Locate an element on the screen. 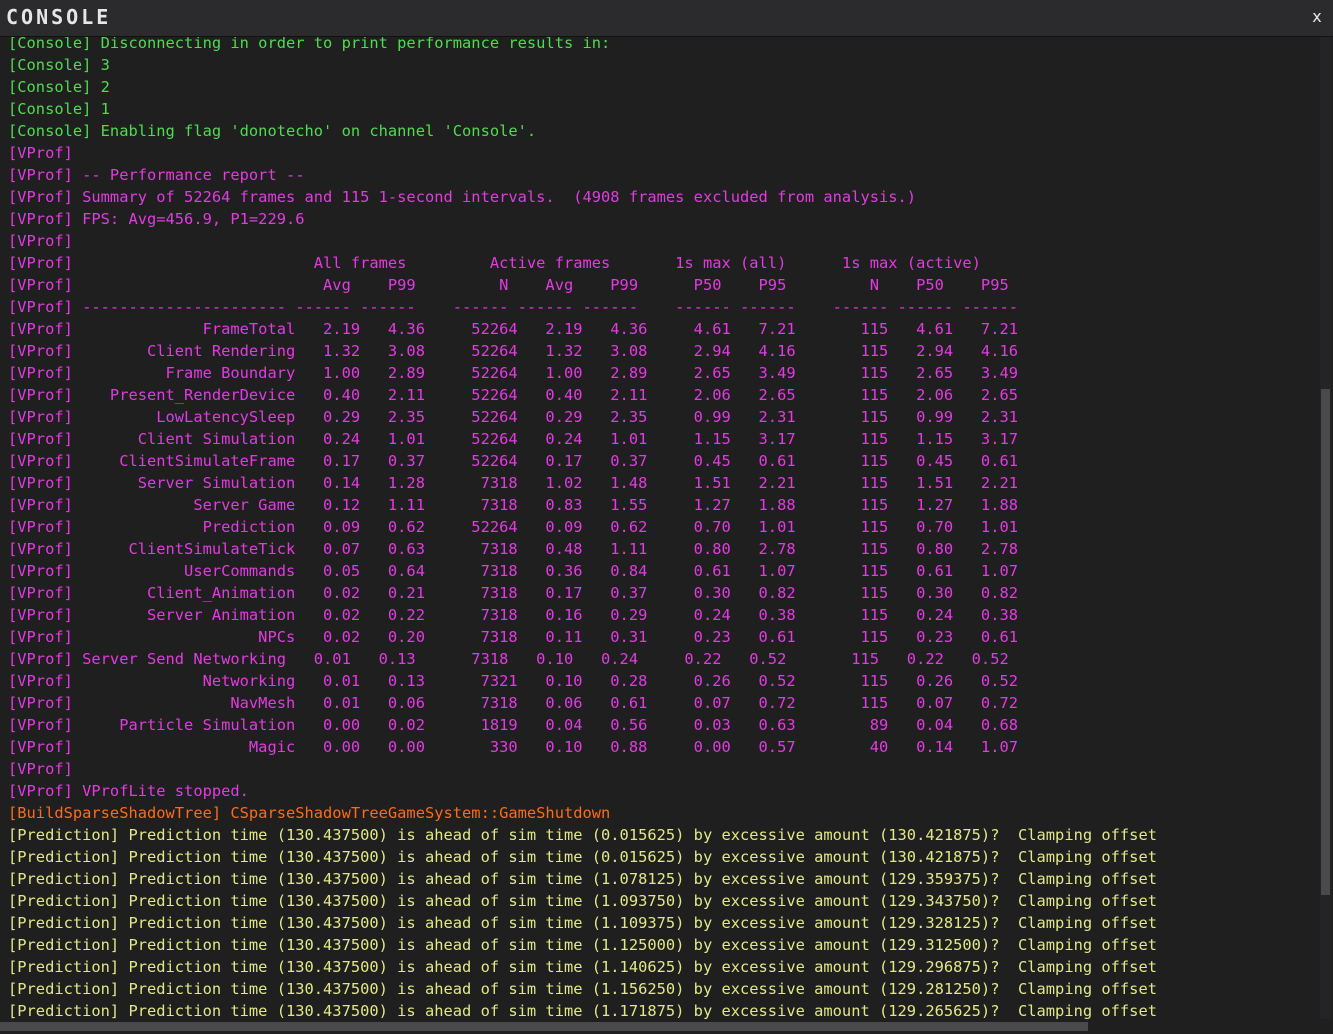 The height and width of the screenshot is (1034, 1333). log-line: [VProf] -- Performance report -- is located at coordinates (156, 175).